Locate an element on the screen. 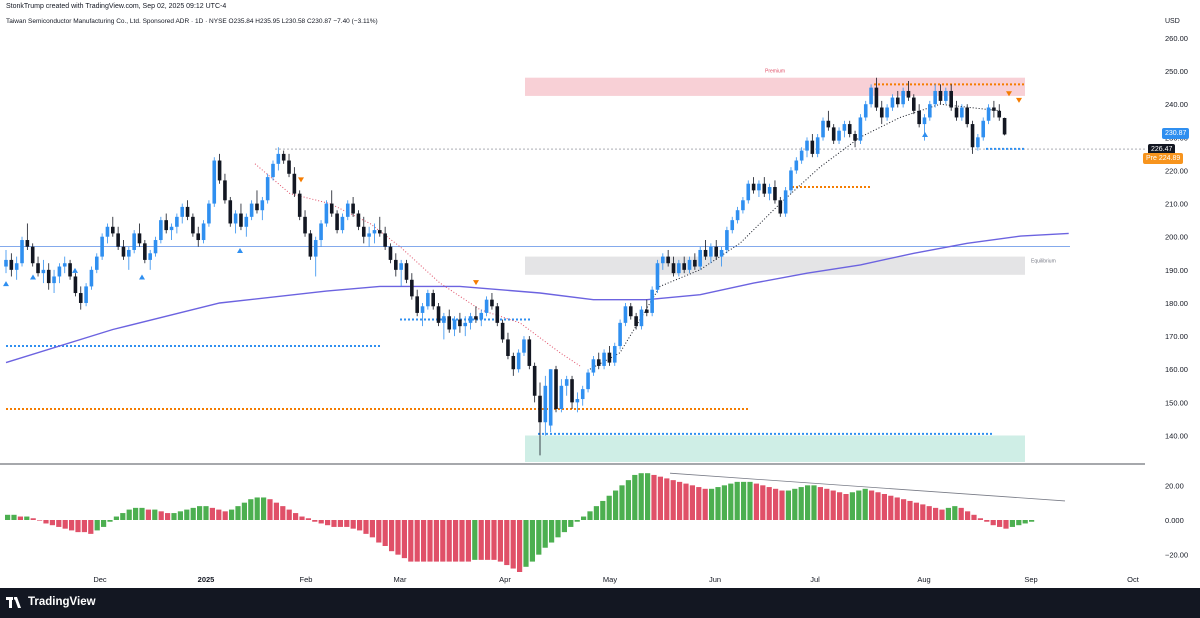 This screenshot has height=618, width=1200. x-tick-label: May is located at coordinates (610, 579).